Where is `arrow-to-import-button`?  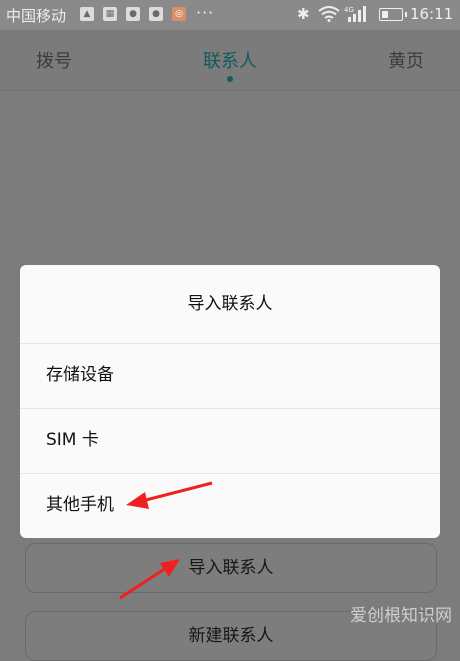 arrow-to-import-button is located at coordinates (149, 579).